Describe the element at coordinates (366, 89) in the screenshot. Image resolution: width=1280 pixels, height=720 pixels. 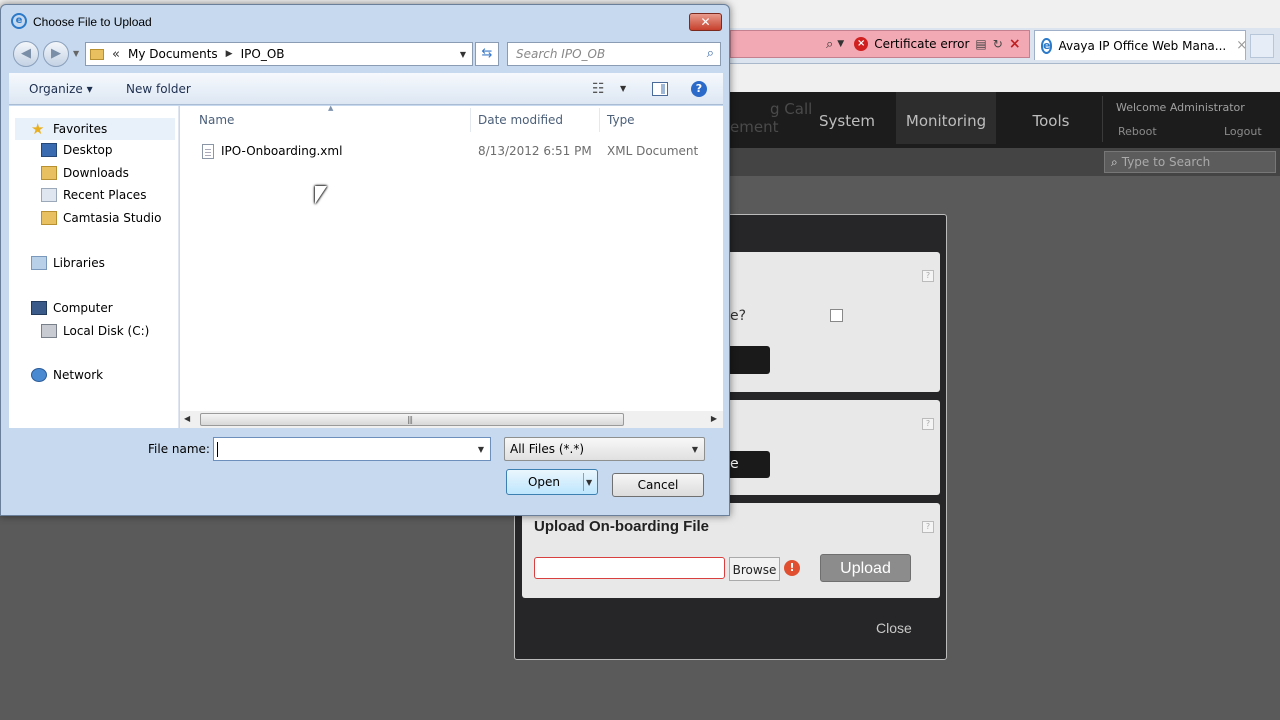
I see `dialog-toolbar: Organize ▾ New folder ☷ ▼ ?` at that location.